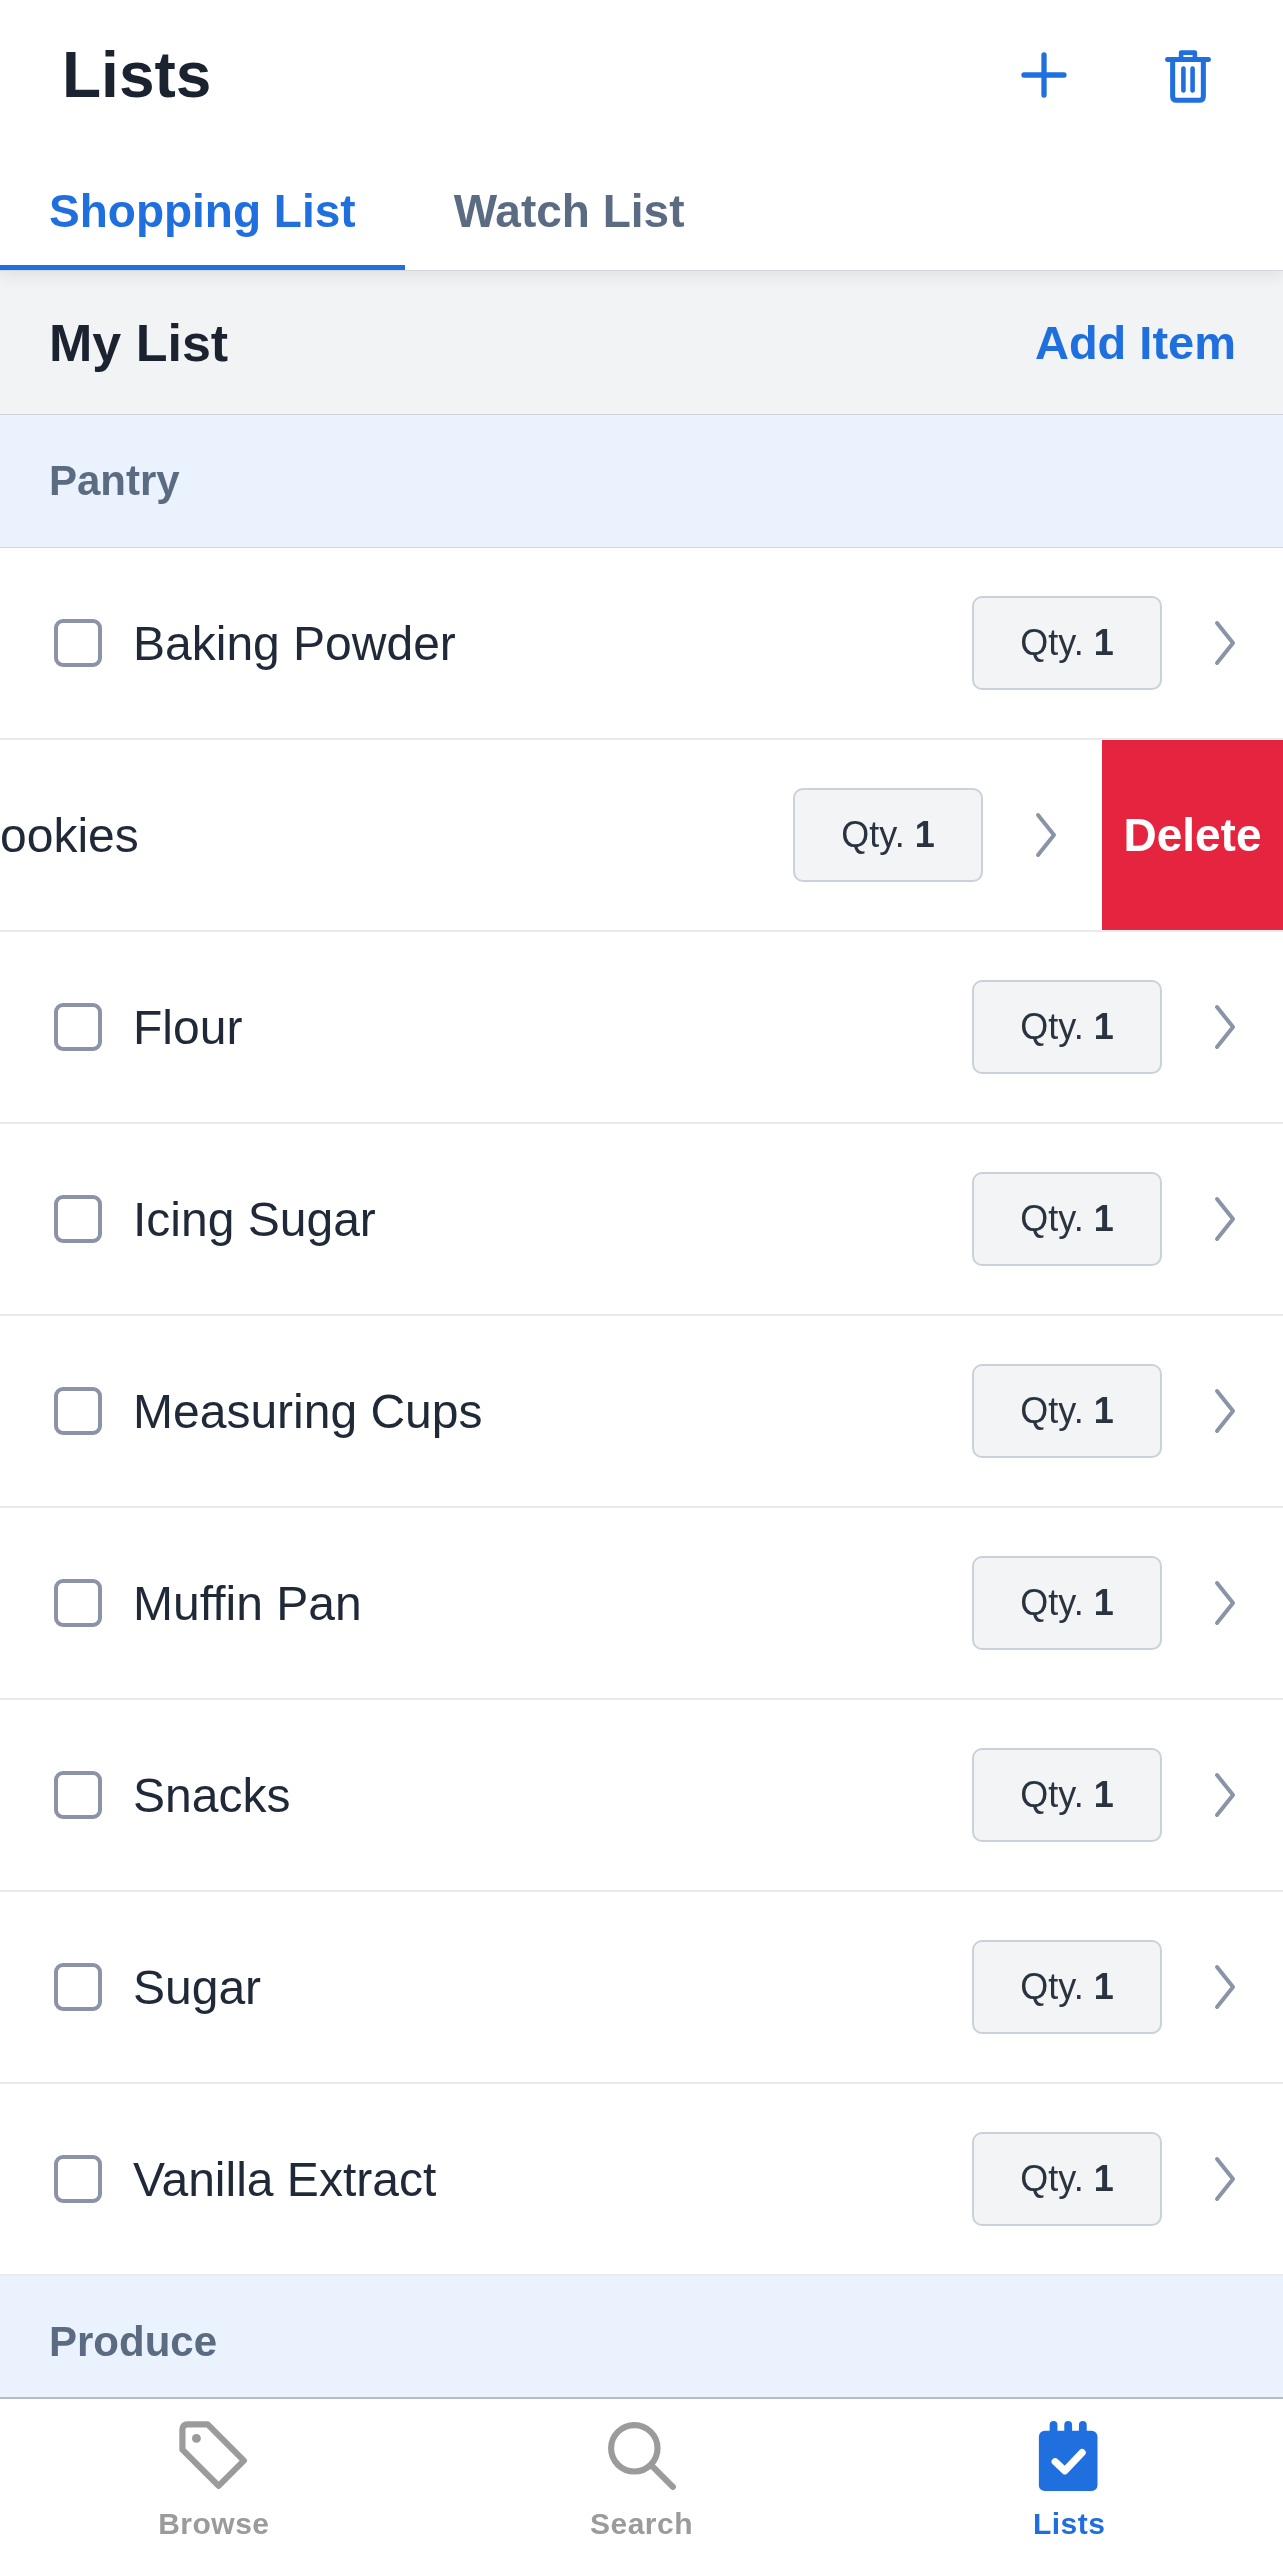  Describe the element at coordinates (285, 2179) in the screenshot. I see `item-name: Vanilla Extract` at that location.